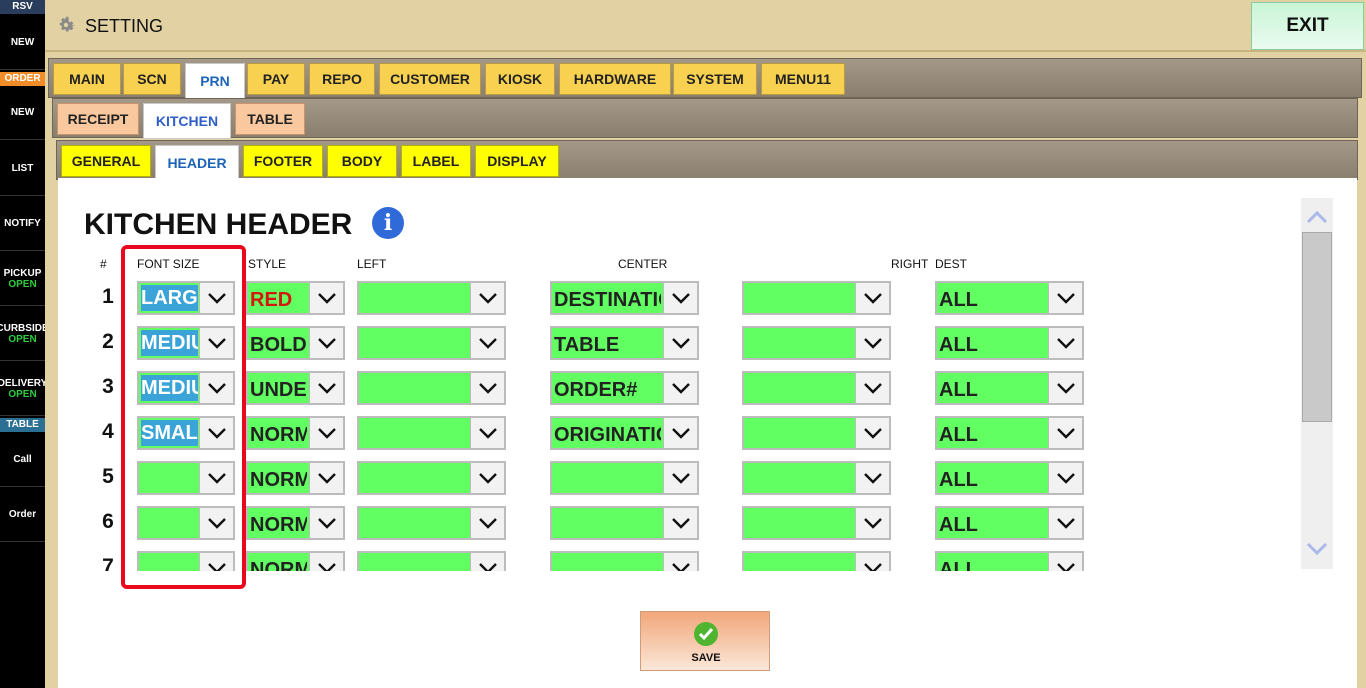  Describe the element at coordinates (98, 119) in the screenshot. I see `tab-receipt: RECEIPT` at that location.